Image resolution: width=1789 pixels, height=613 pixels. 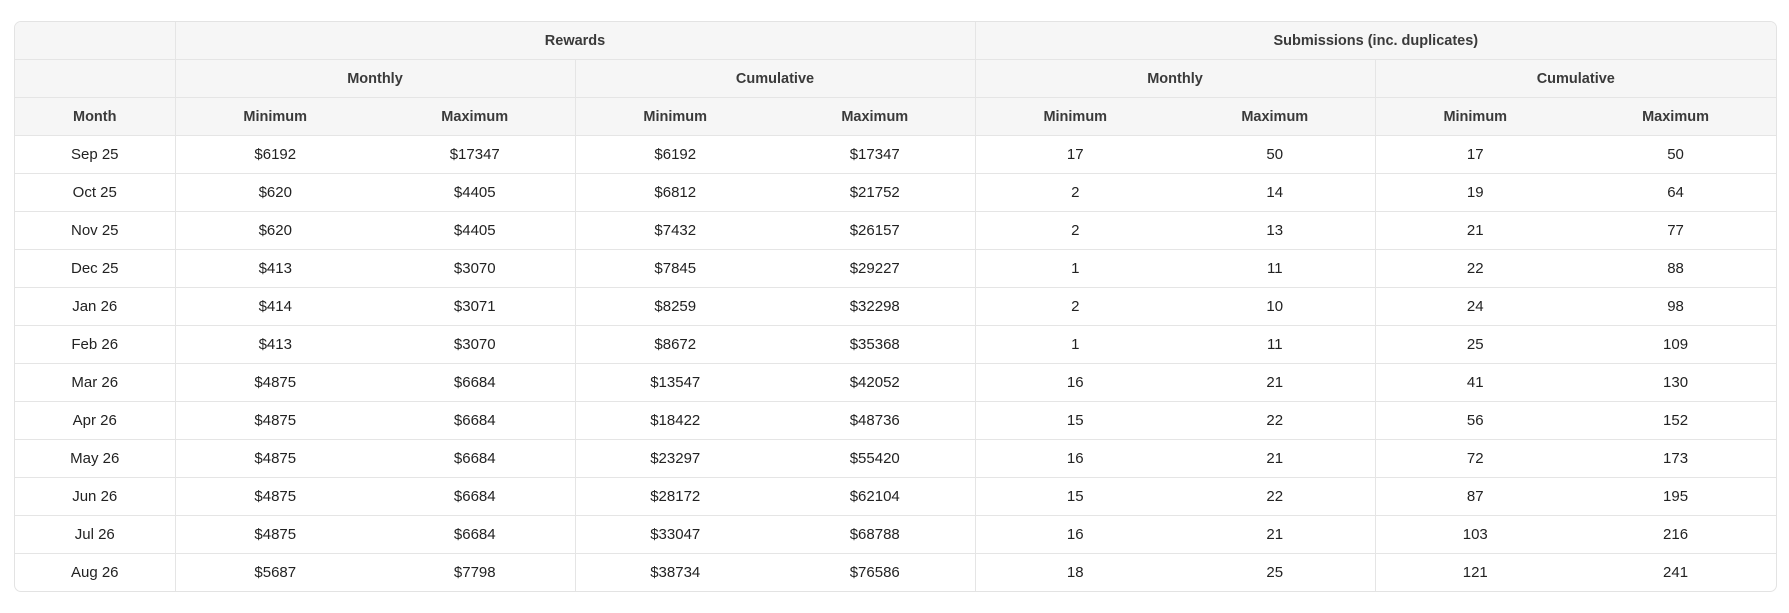 What do you see at coordinates (674, 192) in the screenshot?
I see `rewards-cumulative-min-cell: $6812` at bounding box center [674, 192].